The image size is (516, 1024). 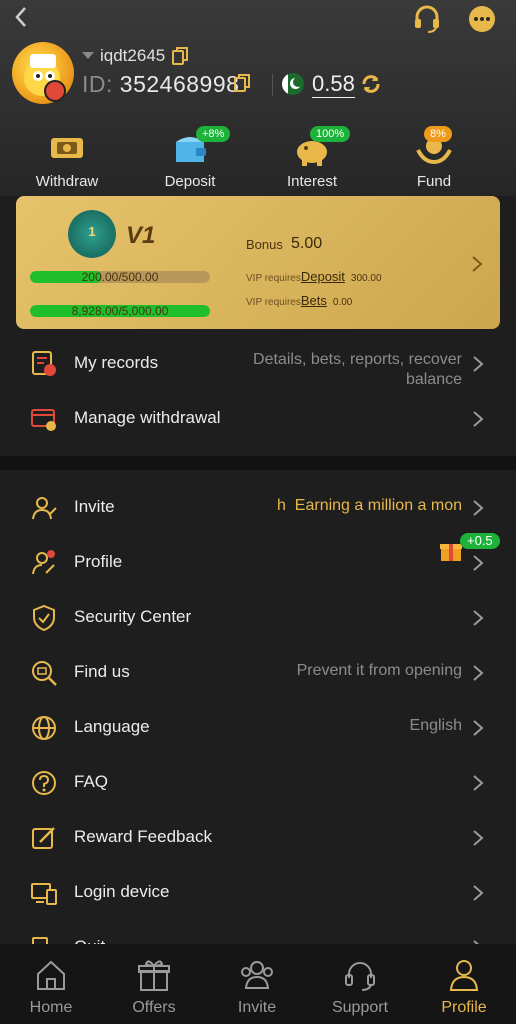 I want to click on fund-button: 8% Fund, so click(x=434, y=158).